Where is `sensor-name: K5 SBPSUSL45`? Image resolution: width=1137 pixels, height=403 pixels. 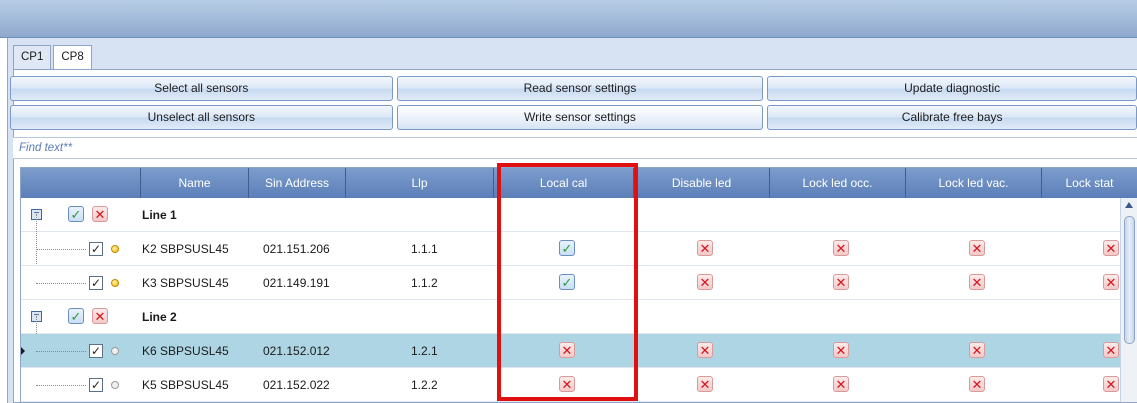
sensor-name: K5 SBPSUSL45 is located at coordinates (185, 385).